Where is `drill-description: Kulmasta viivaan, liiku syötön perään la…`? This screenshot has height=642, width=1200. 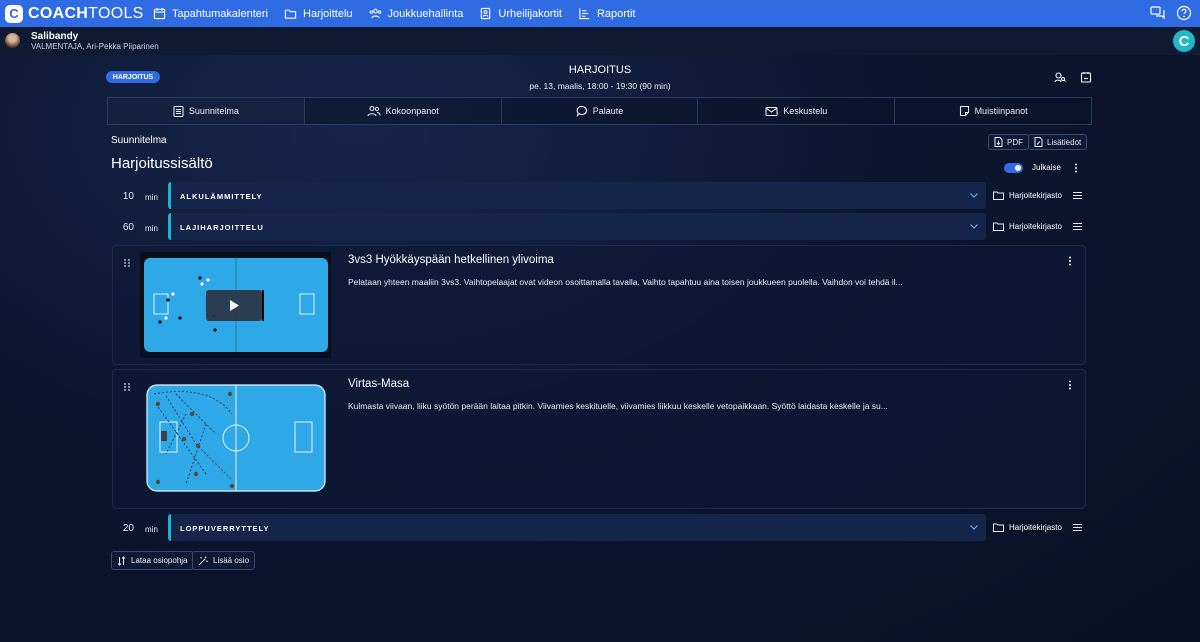
drill-description: Kulmasta viivaan, liiku syötön perään la… is located at coordinates (618, 406).